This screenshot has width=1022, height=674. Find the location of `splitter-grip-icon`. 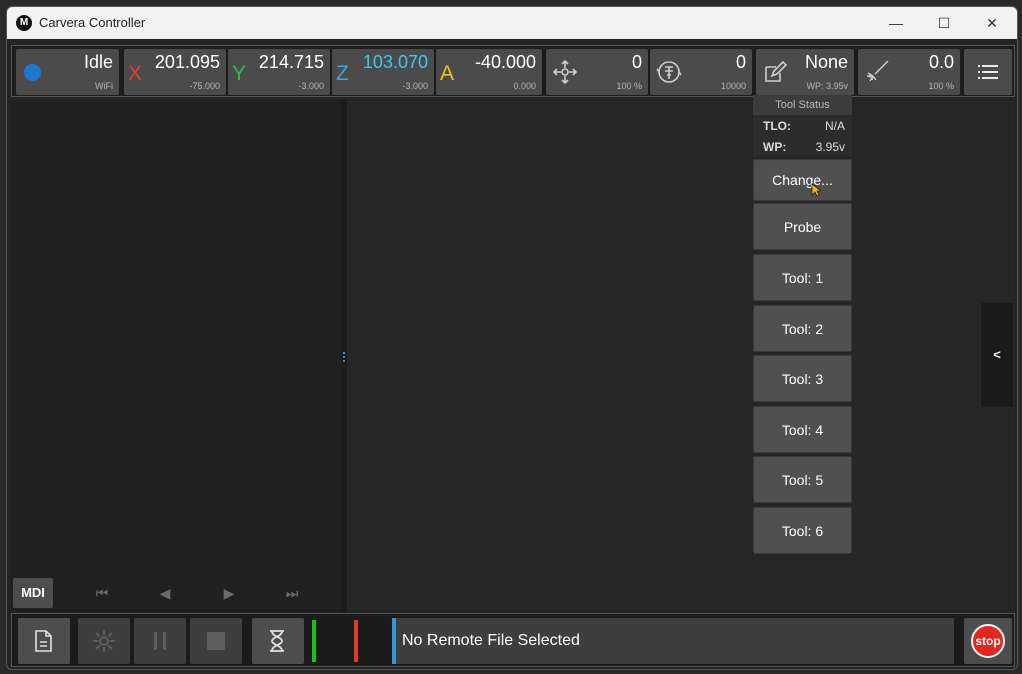

splitter-grip-icon is located at coordinates (344, 357).